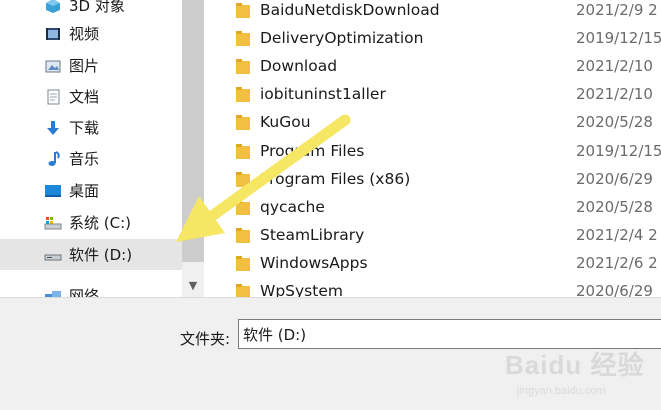  What do you see at coordinates (84, 159) in the screenshot?
I see `nav-item-label: 音乐` at bounding box center [84, 159].